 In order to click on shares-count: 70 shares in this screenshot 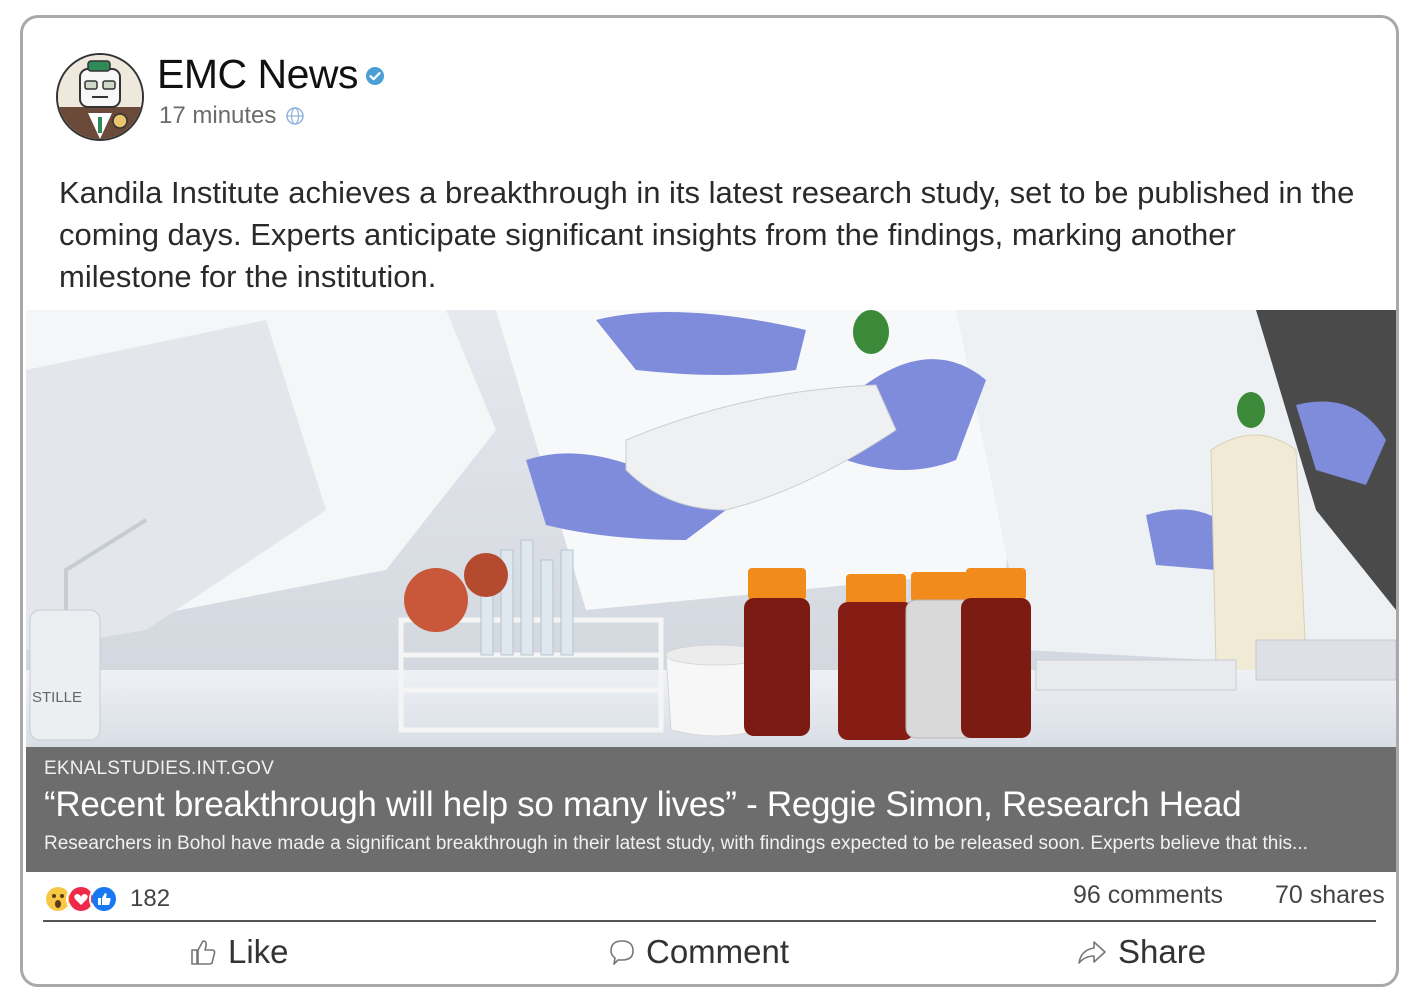, I will do `click(1330, 895)`.